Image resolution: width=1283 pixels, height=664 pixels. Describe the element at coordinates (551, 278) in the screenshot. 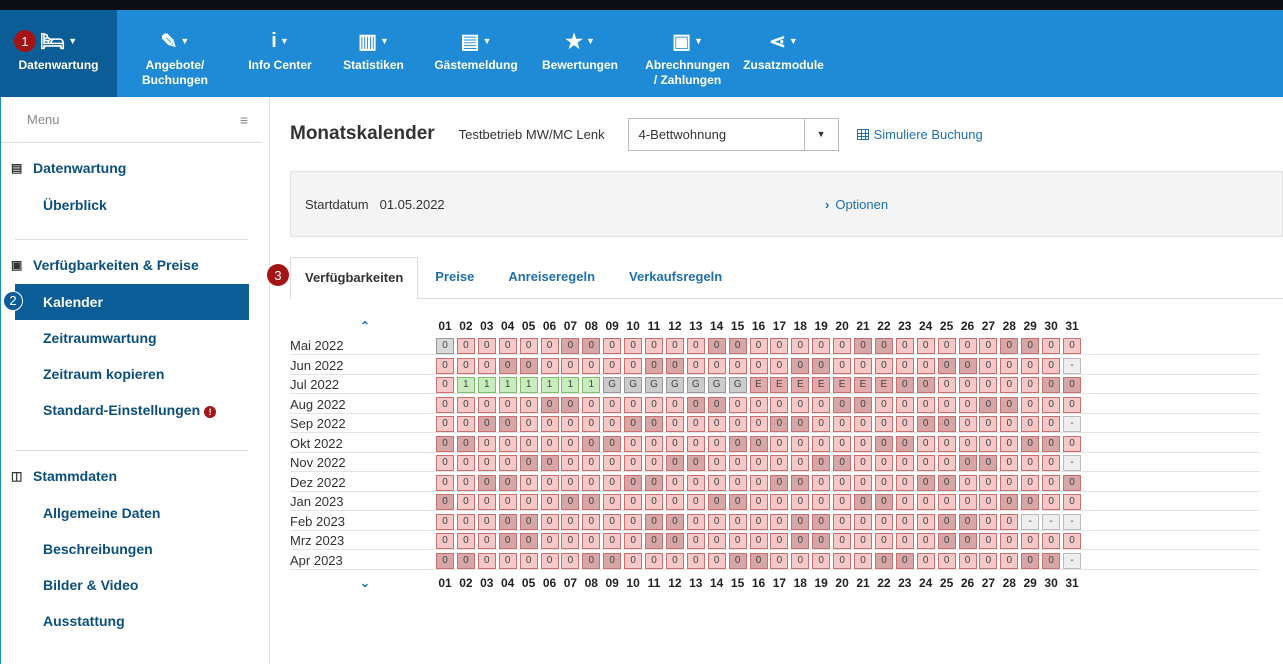

I see `tab-anreiseregeln: Anreiseregeln` at that location.